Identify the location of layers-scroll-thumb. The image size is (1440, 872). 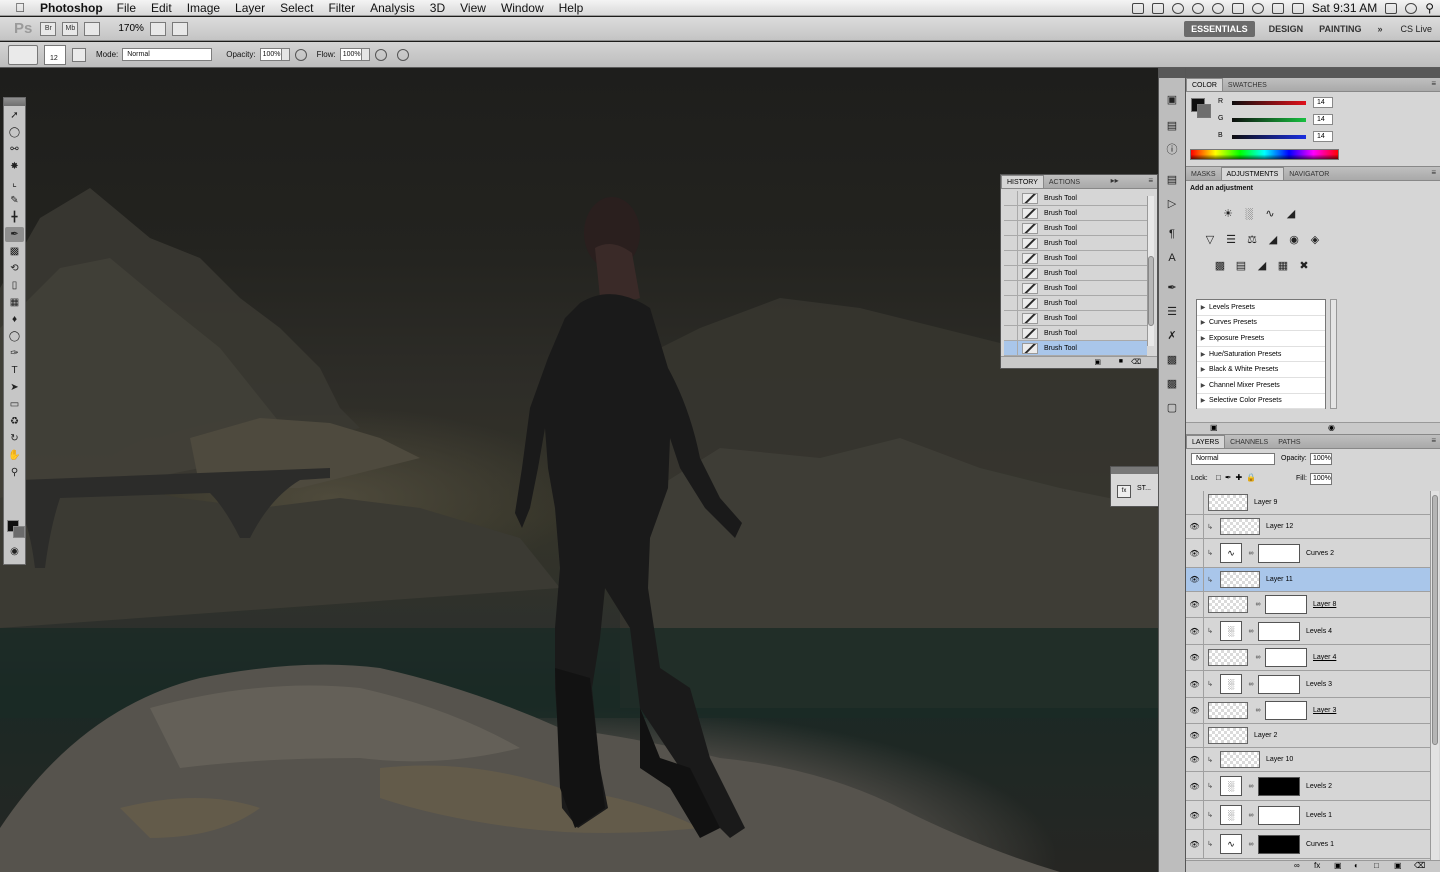
(1435, 620).